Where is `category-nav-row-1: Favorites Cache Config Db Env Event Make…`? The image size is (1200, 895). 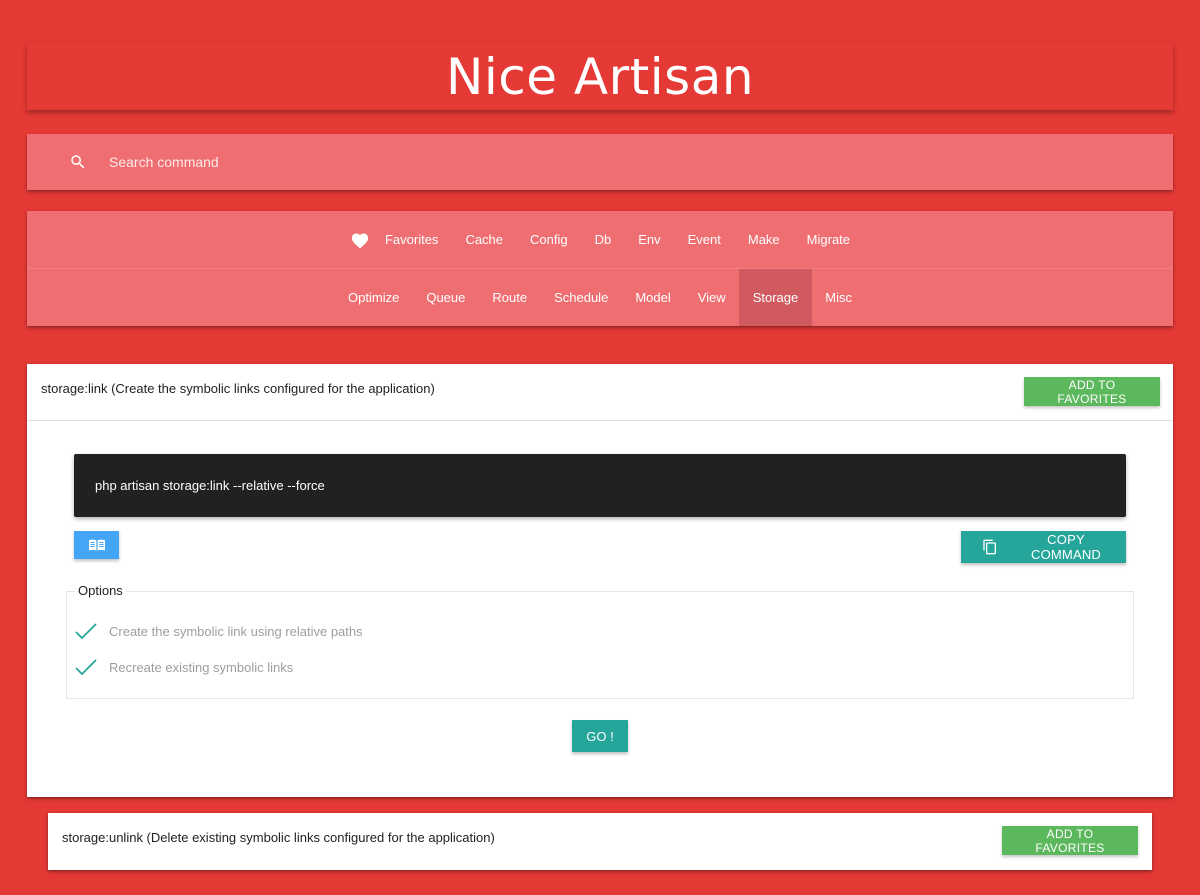 category-nav-row-1: Favorites Cache Config Db Env Event Make… is located at coordinates (600, 240).